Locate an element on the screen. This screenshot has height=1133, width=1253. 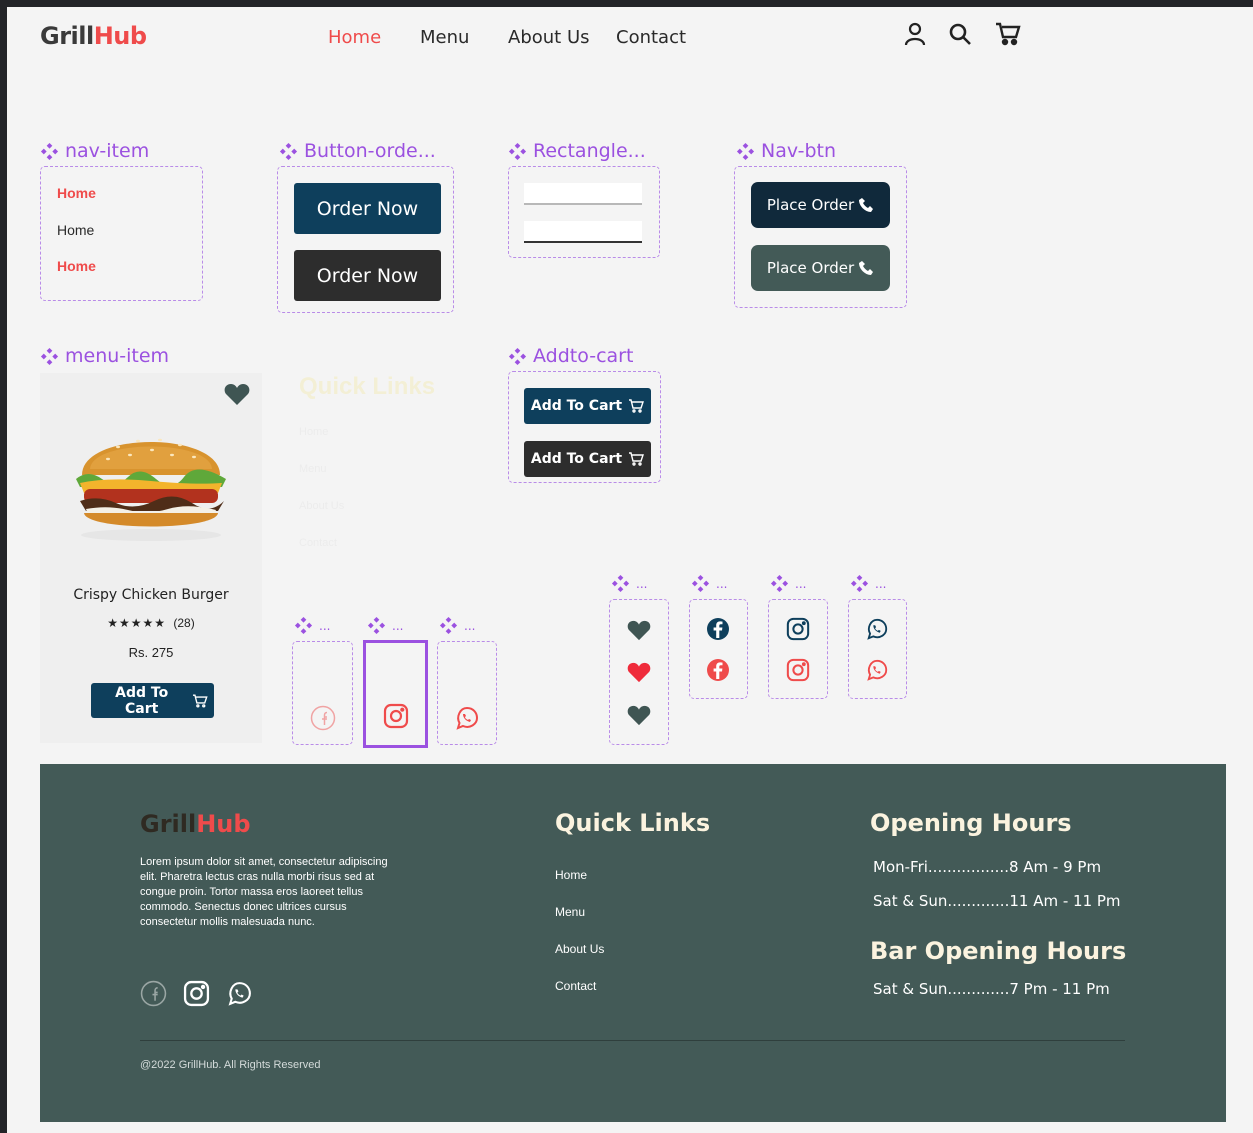
brand-logo: GrillHub is located at coordinates (93, 36).